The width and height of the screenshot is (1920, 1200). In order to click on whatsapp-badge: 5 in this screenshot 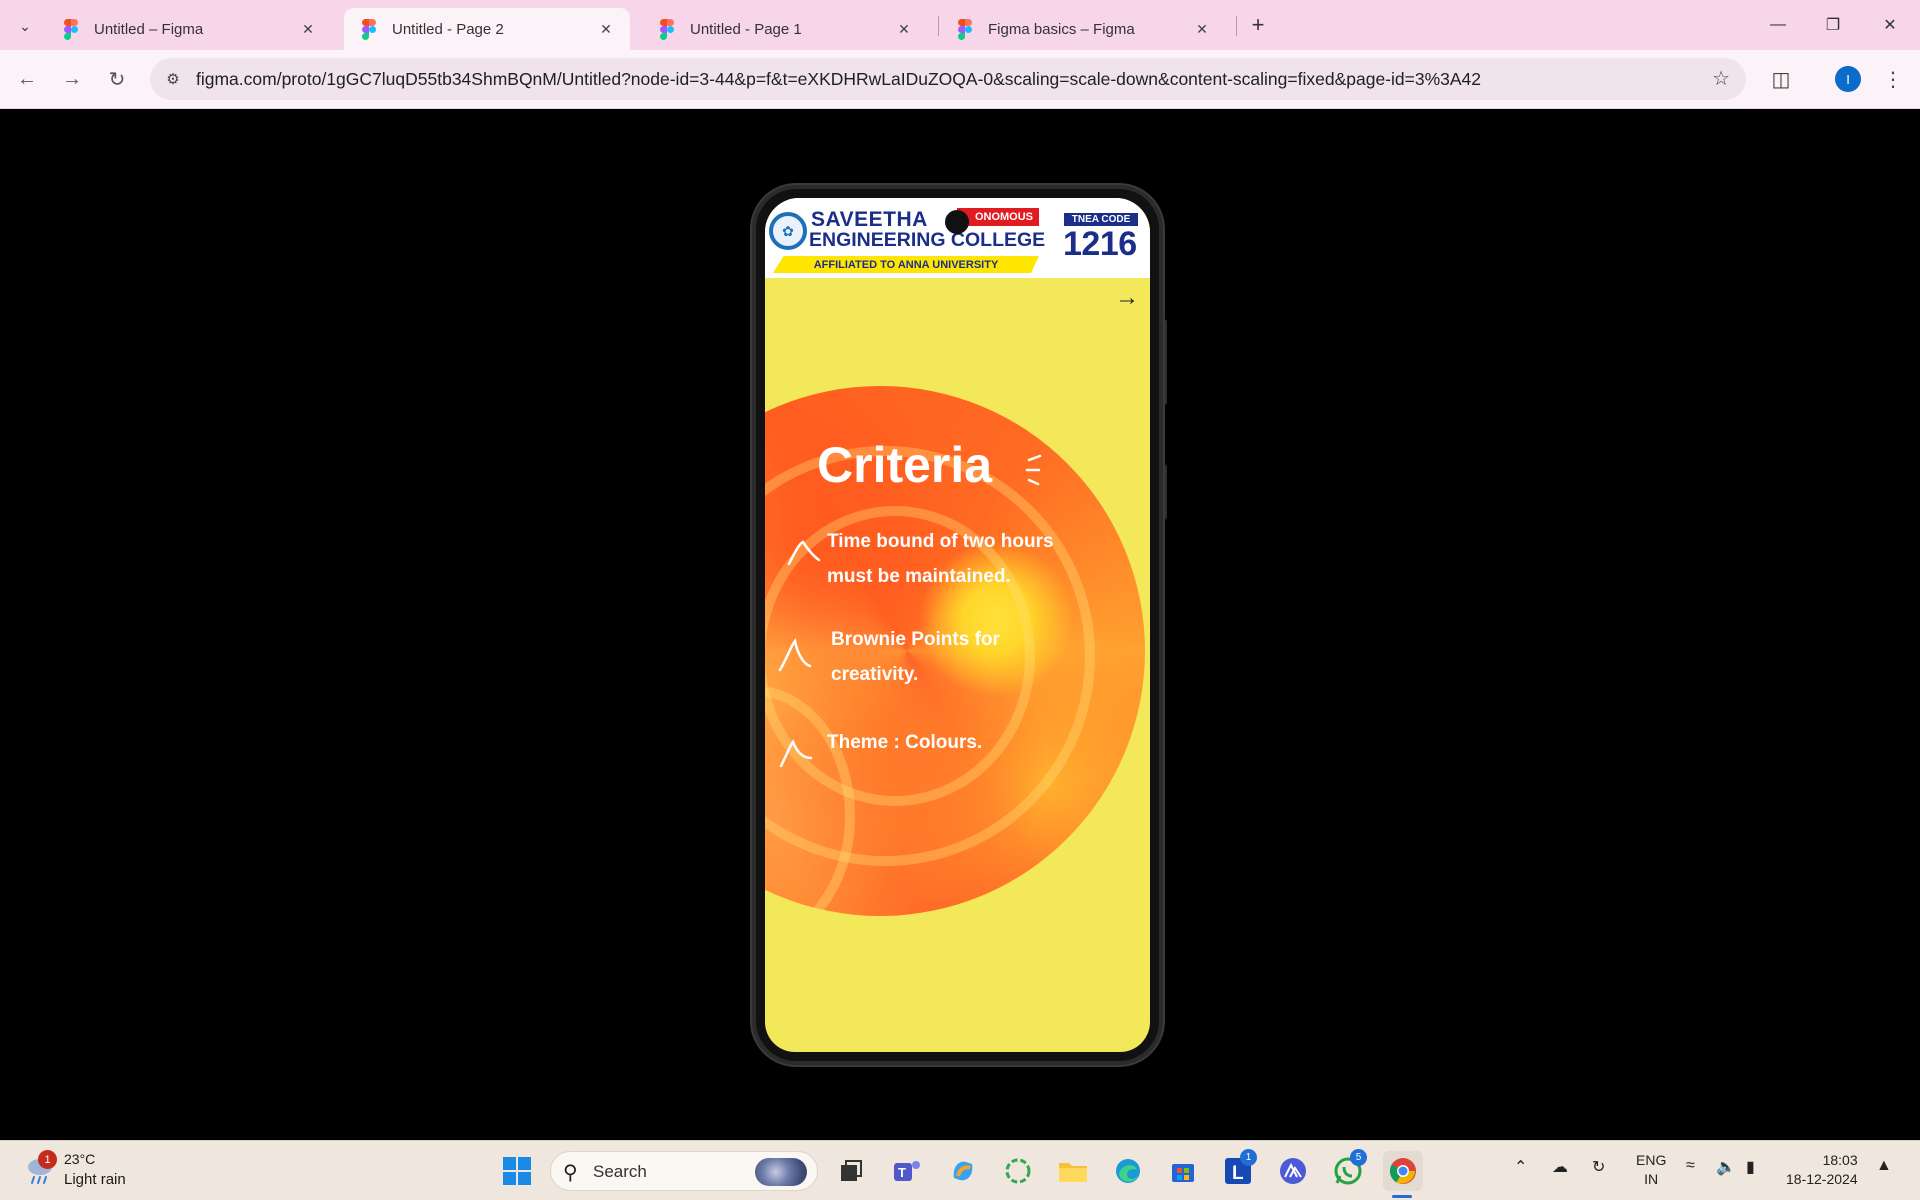, I will do `click(1358, 1157)`.